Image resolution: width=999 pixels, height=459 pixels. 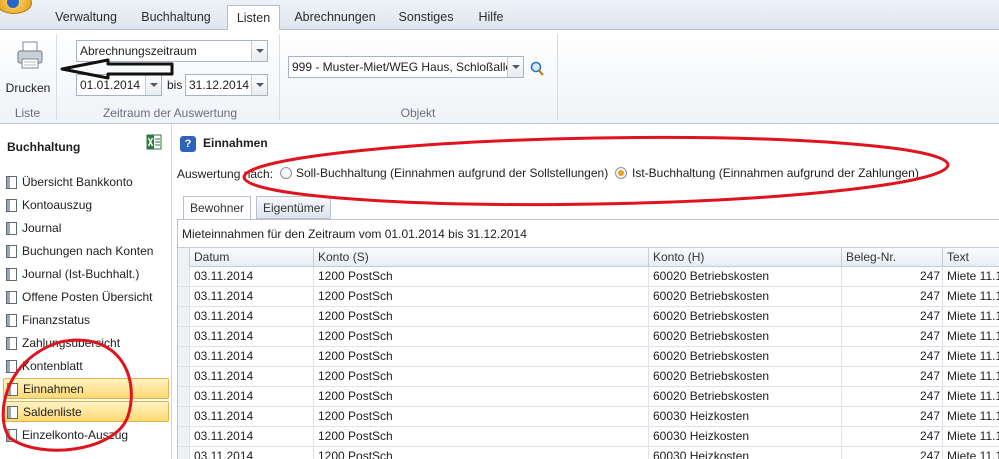 I want to click on object-select: 999 - Muster-Miet/WEG Haus, Schloßalle, so click(x=406, y=67).